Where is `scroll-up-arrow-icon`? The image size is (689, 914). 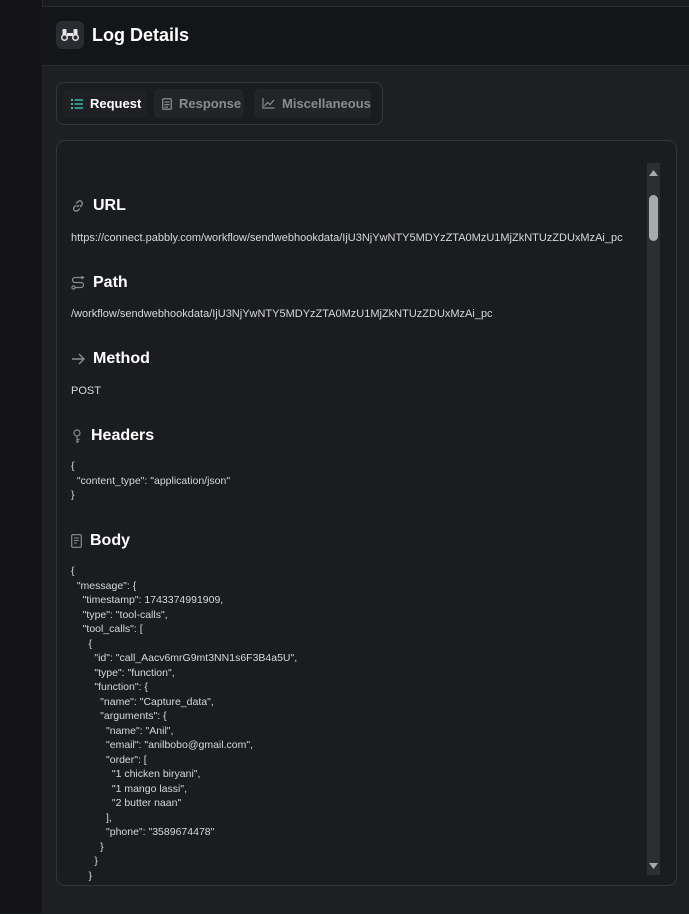
scroll-up-arrow-icon is located at coordinates (653, 172).